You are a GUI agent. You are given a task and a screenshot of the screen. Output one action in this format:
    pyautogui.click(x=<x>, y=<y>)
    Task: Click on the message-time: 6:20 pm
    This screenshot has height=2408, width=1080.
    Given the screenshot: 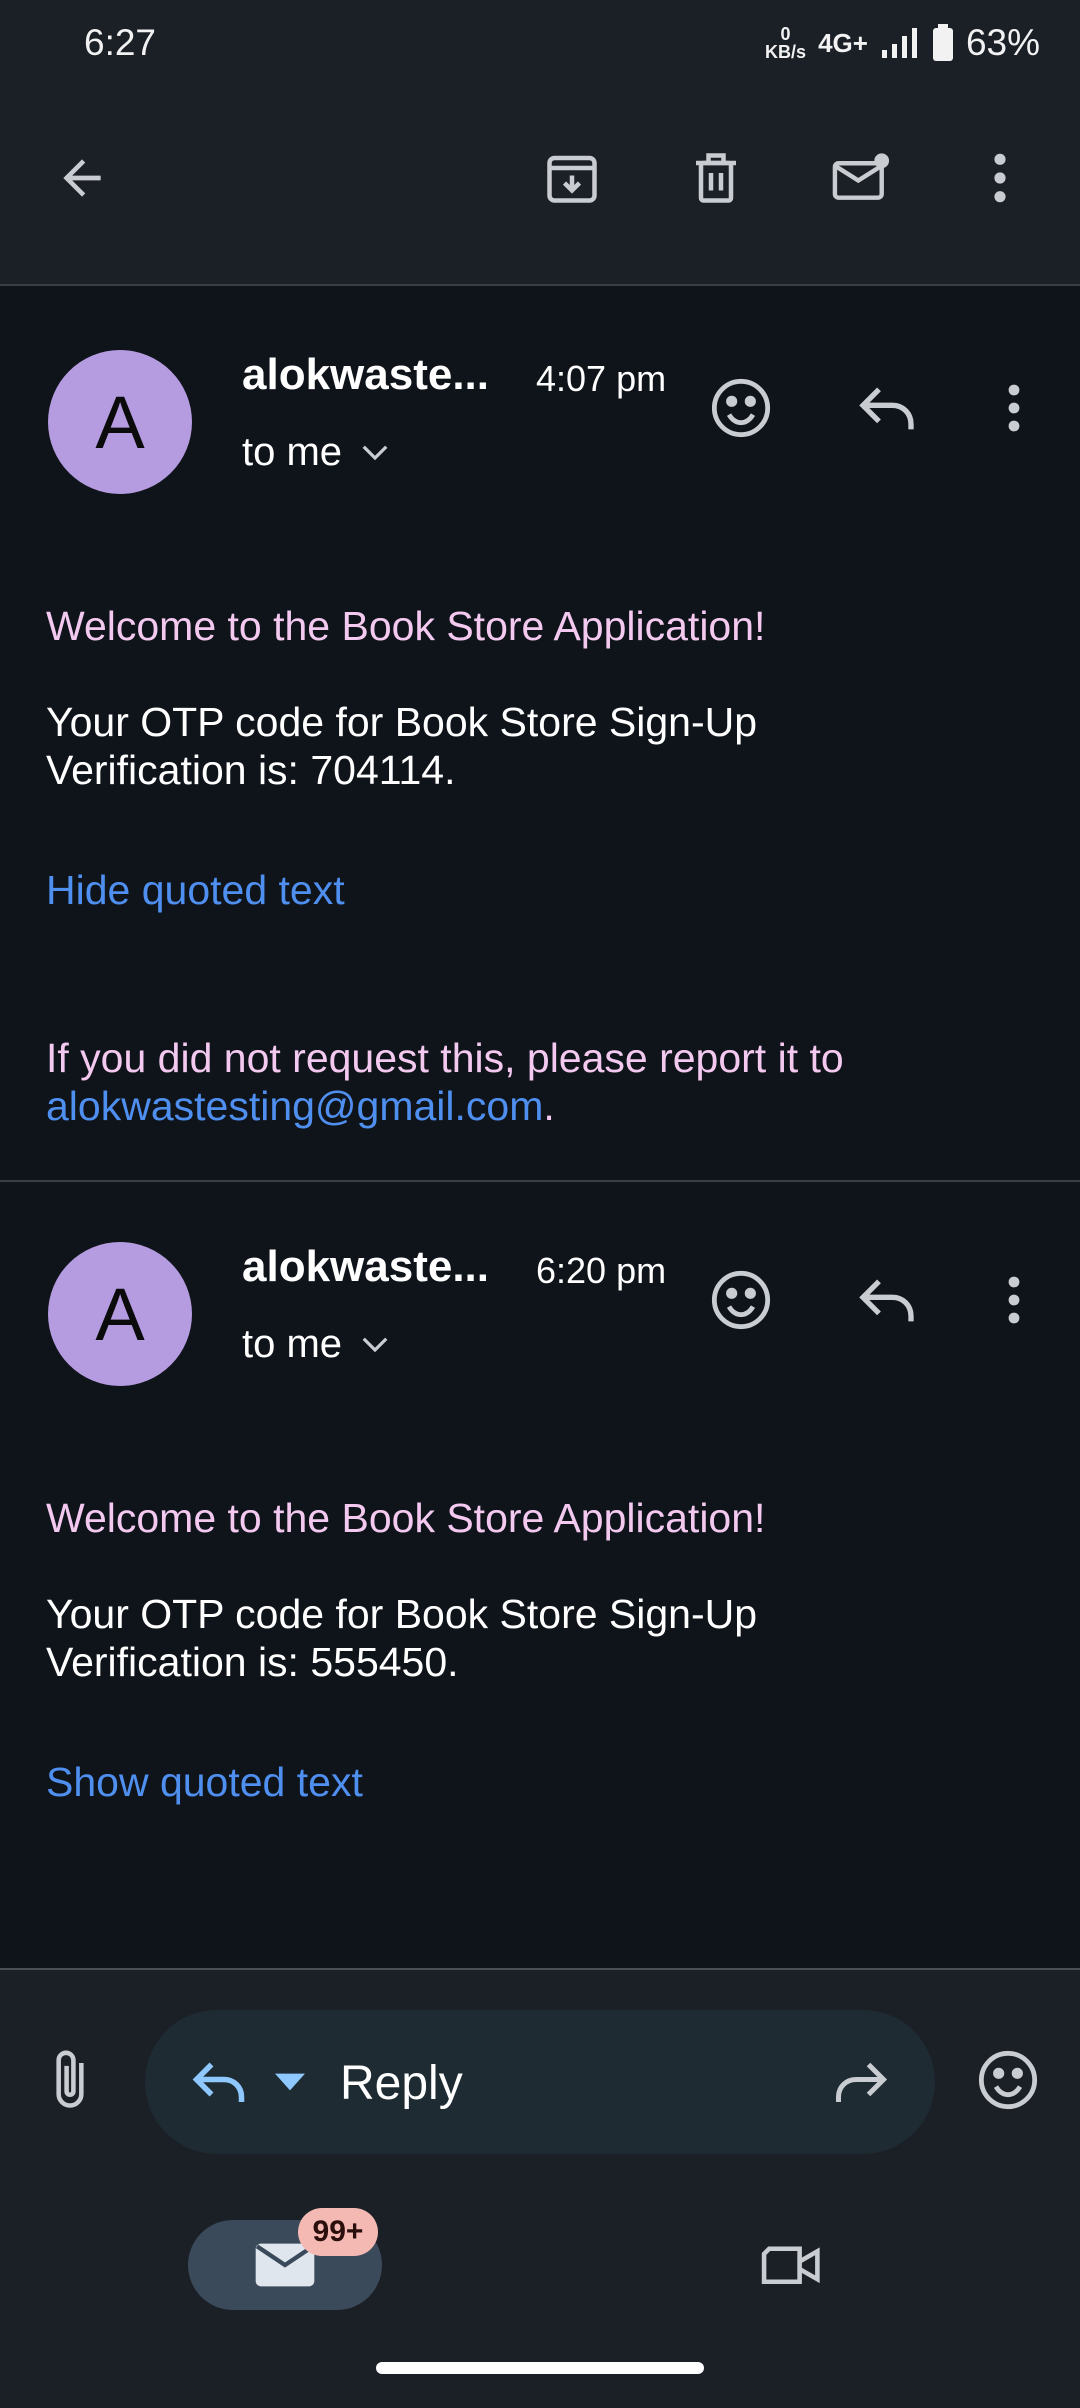 What is the action you would take?
    pyautogui.click(x=601, y=1270)
    